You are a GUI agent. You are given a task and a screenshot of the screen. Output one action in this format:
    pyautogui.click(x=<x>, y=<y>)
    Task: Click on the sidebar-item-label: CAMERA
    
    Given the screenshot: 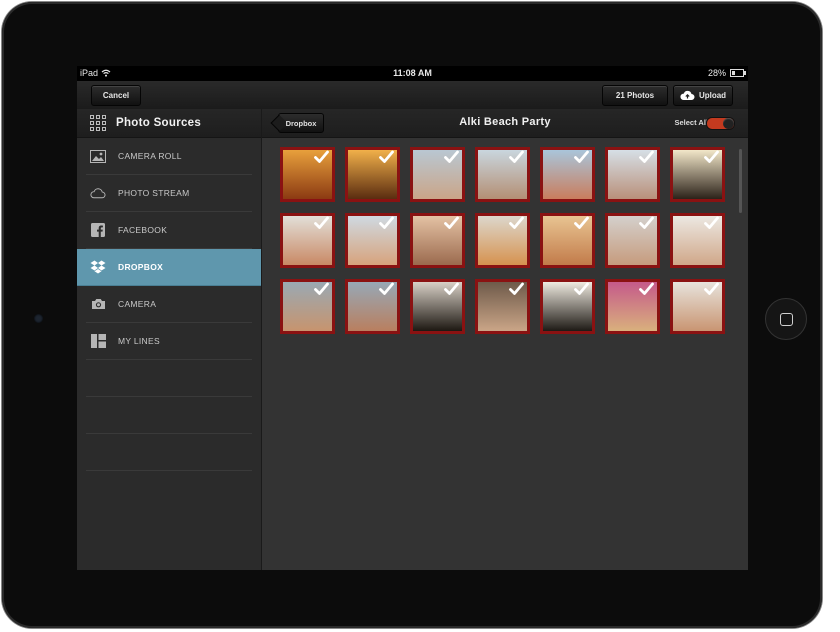 What is the action you would take?
    pyautogui.click(x=137, y=304)
    